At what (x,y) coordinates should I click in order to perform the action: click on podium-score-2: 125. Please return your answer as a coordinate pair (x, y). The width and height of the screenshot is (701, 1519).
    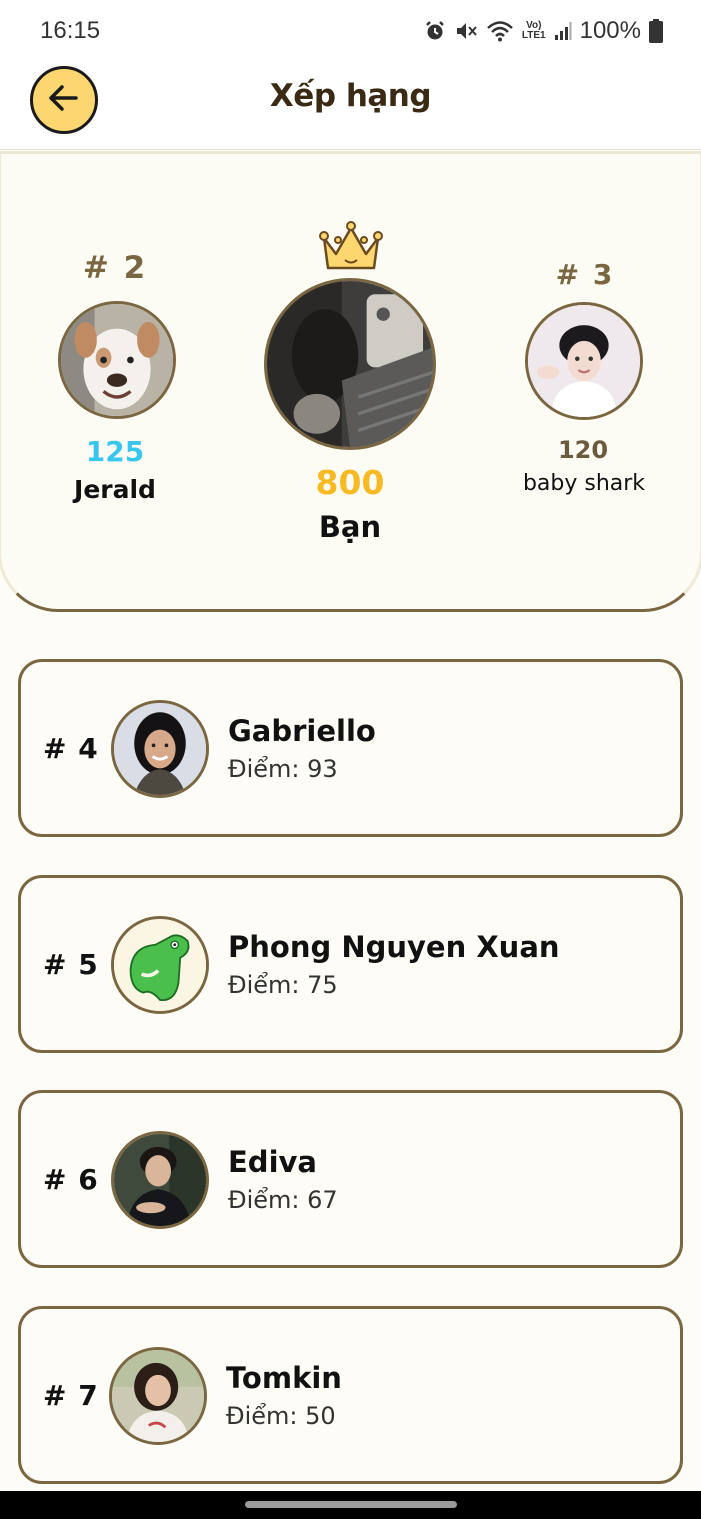
    Looking at the image, I should click on (115, 451).